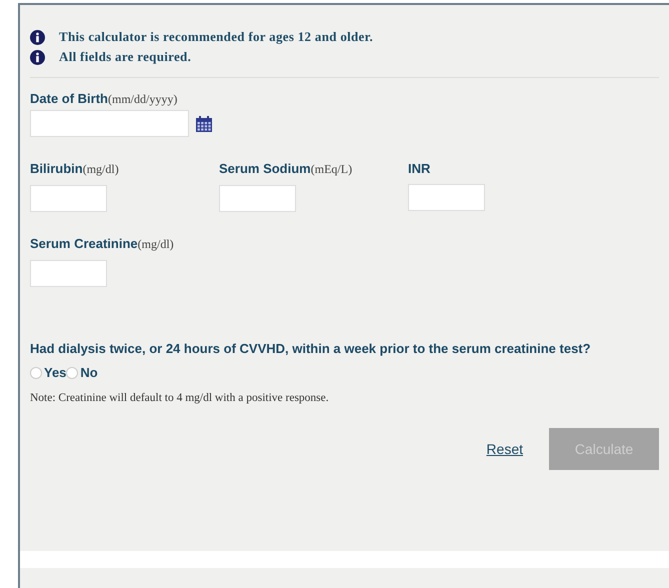 This screenshot has width=669, height=588. What do you see at coordinates (104, 99) in the screenshot?
I see `field-label: Date of Birth(mm/dd/yyyy)` at bounding box center [104, 99].